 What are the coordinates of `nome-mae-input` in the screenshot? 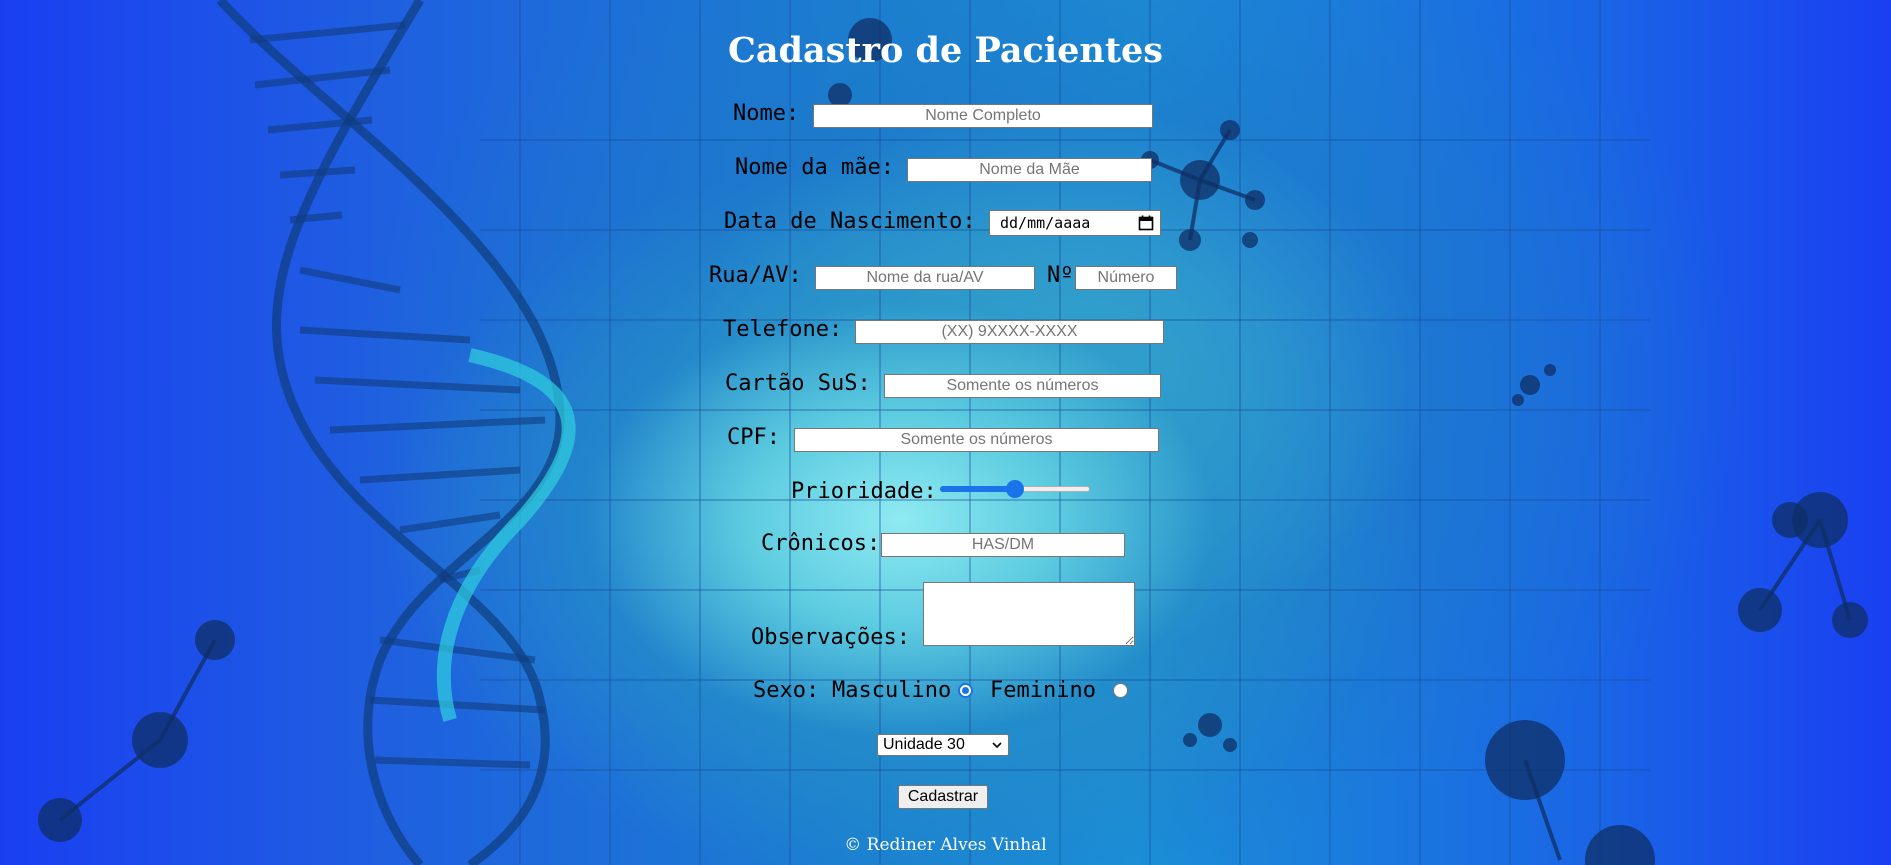 It's located at (1029, 170).